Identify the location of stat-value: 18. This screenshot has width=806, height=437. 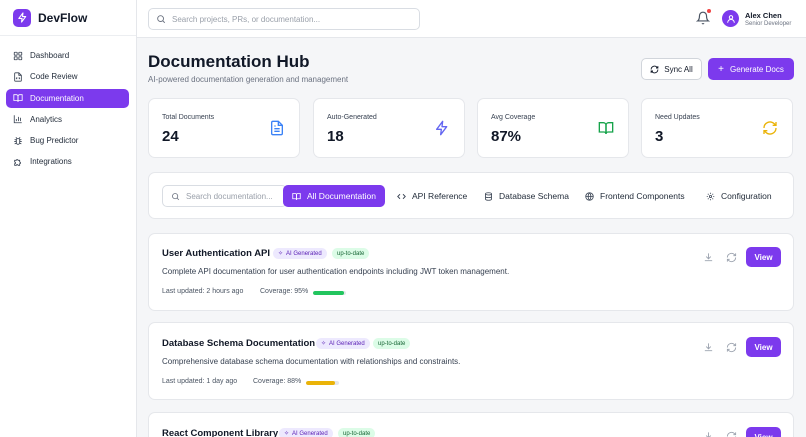
(335, 136).